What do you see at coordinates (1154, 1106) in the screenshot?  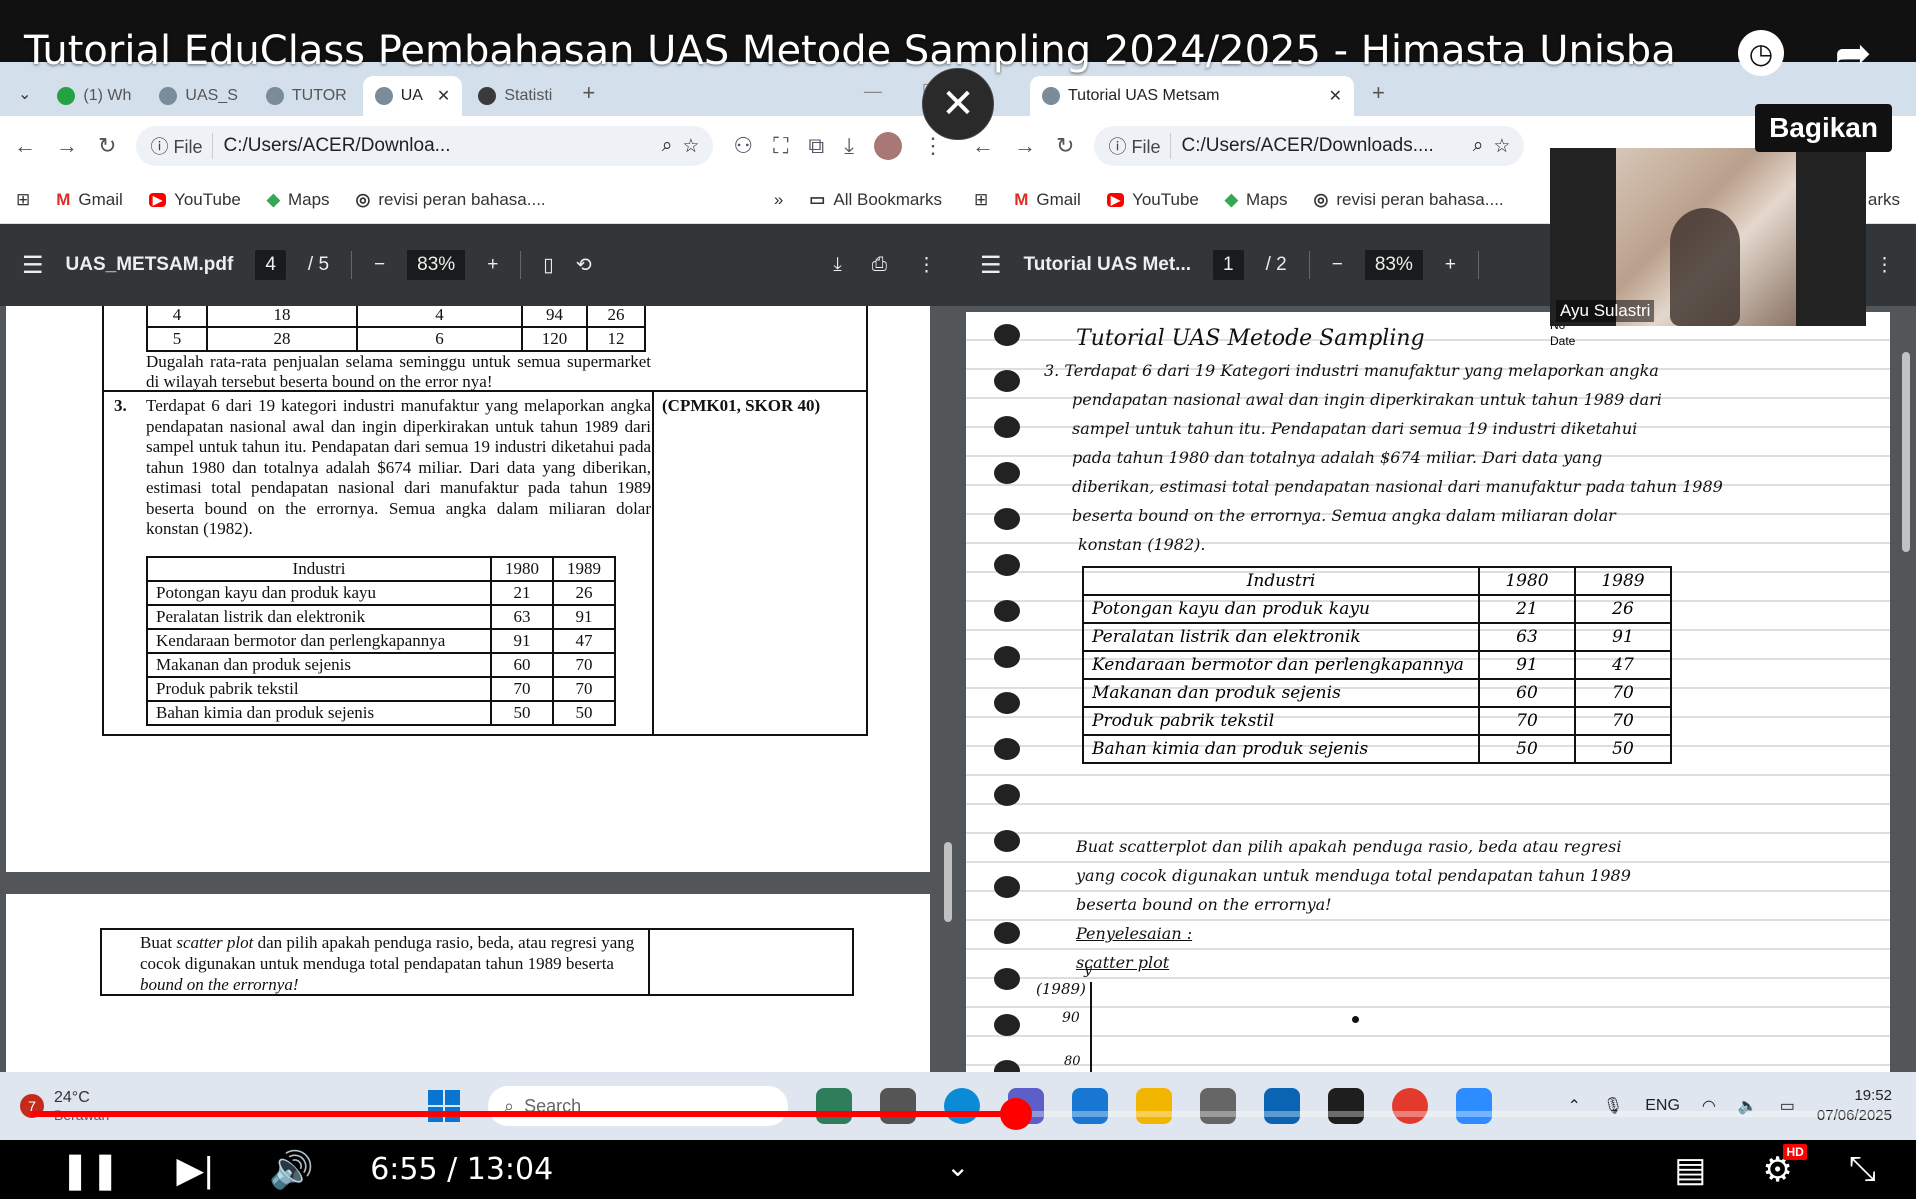 I see `folder-icon` at bounding box center [1154, 1106].